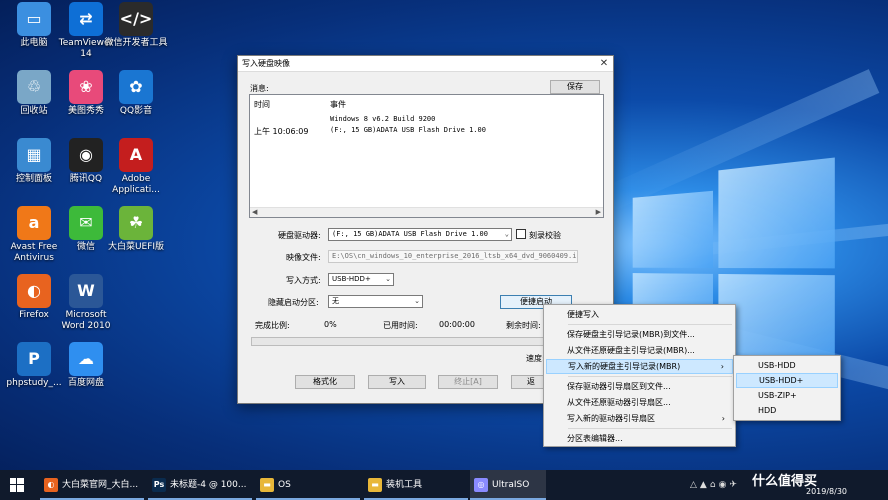  Describe the element at coordinates (826, 492) in the screenshot. I see `clock-date: 2019/8/30` at that location.